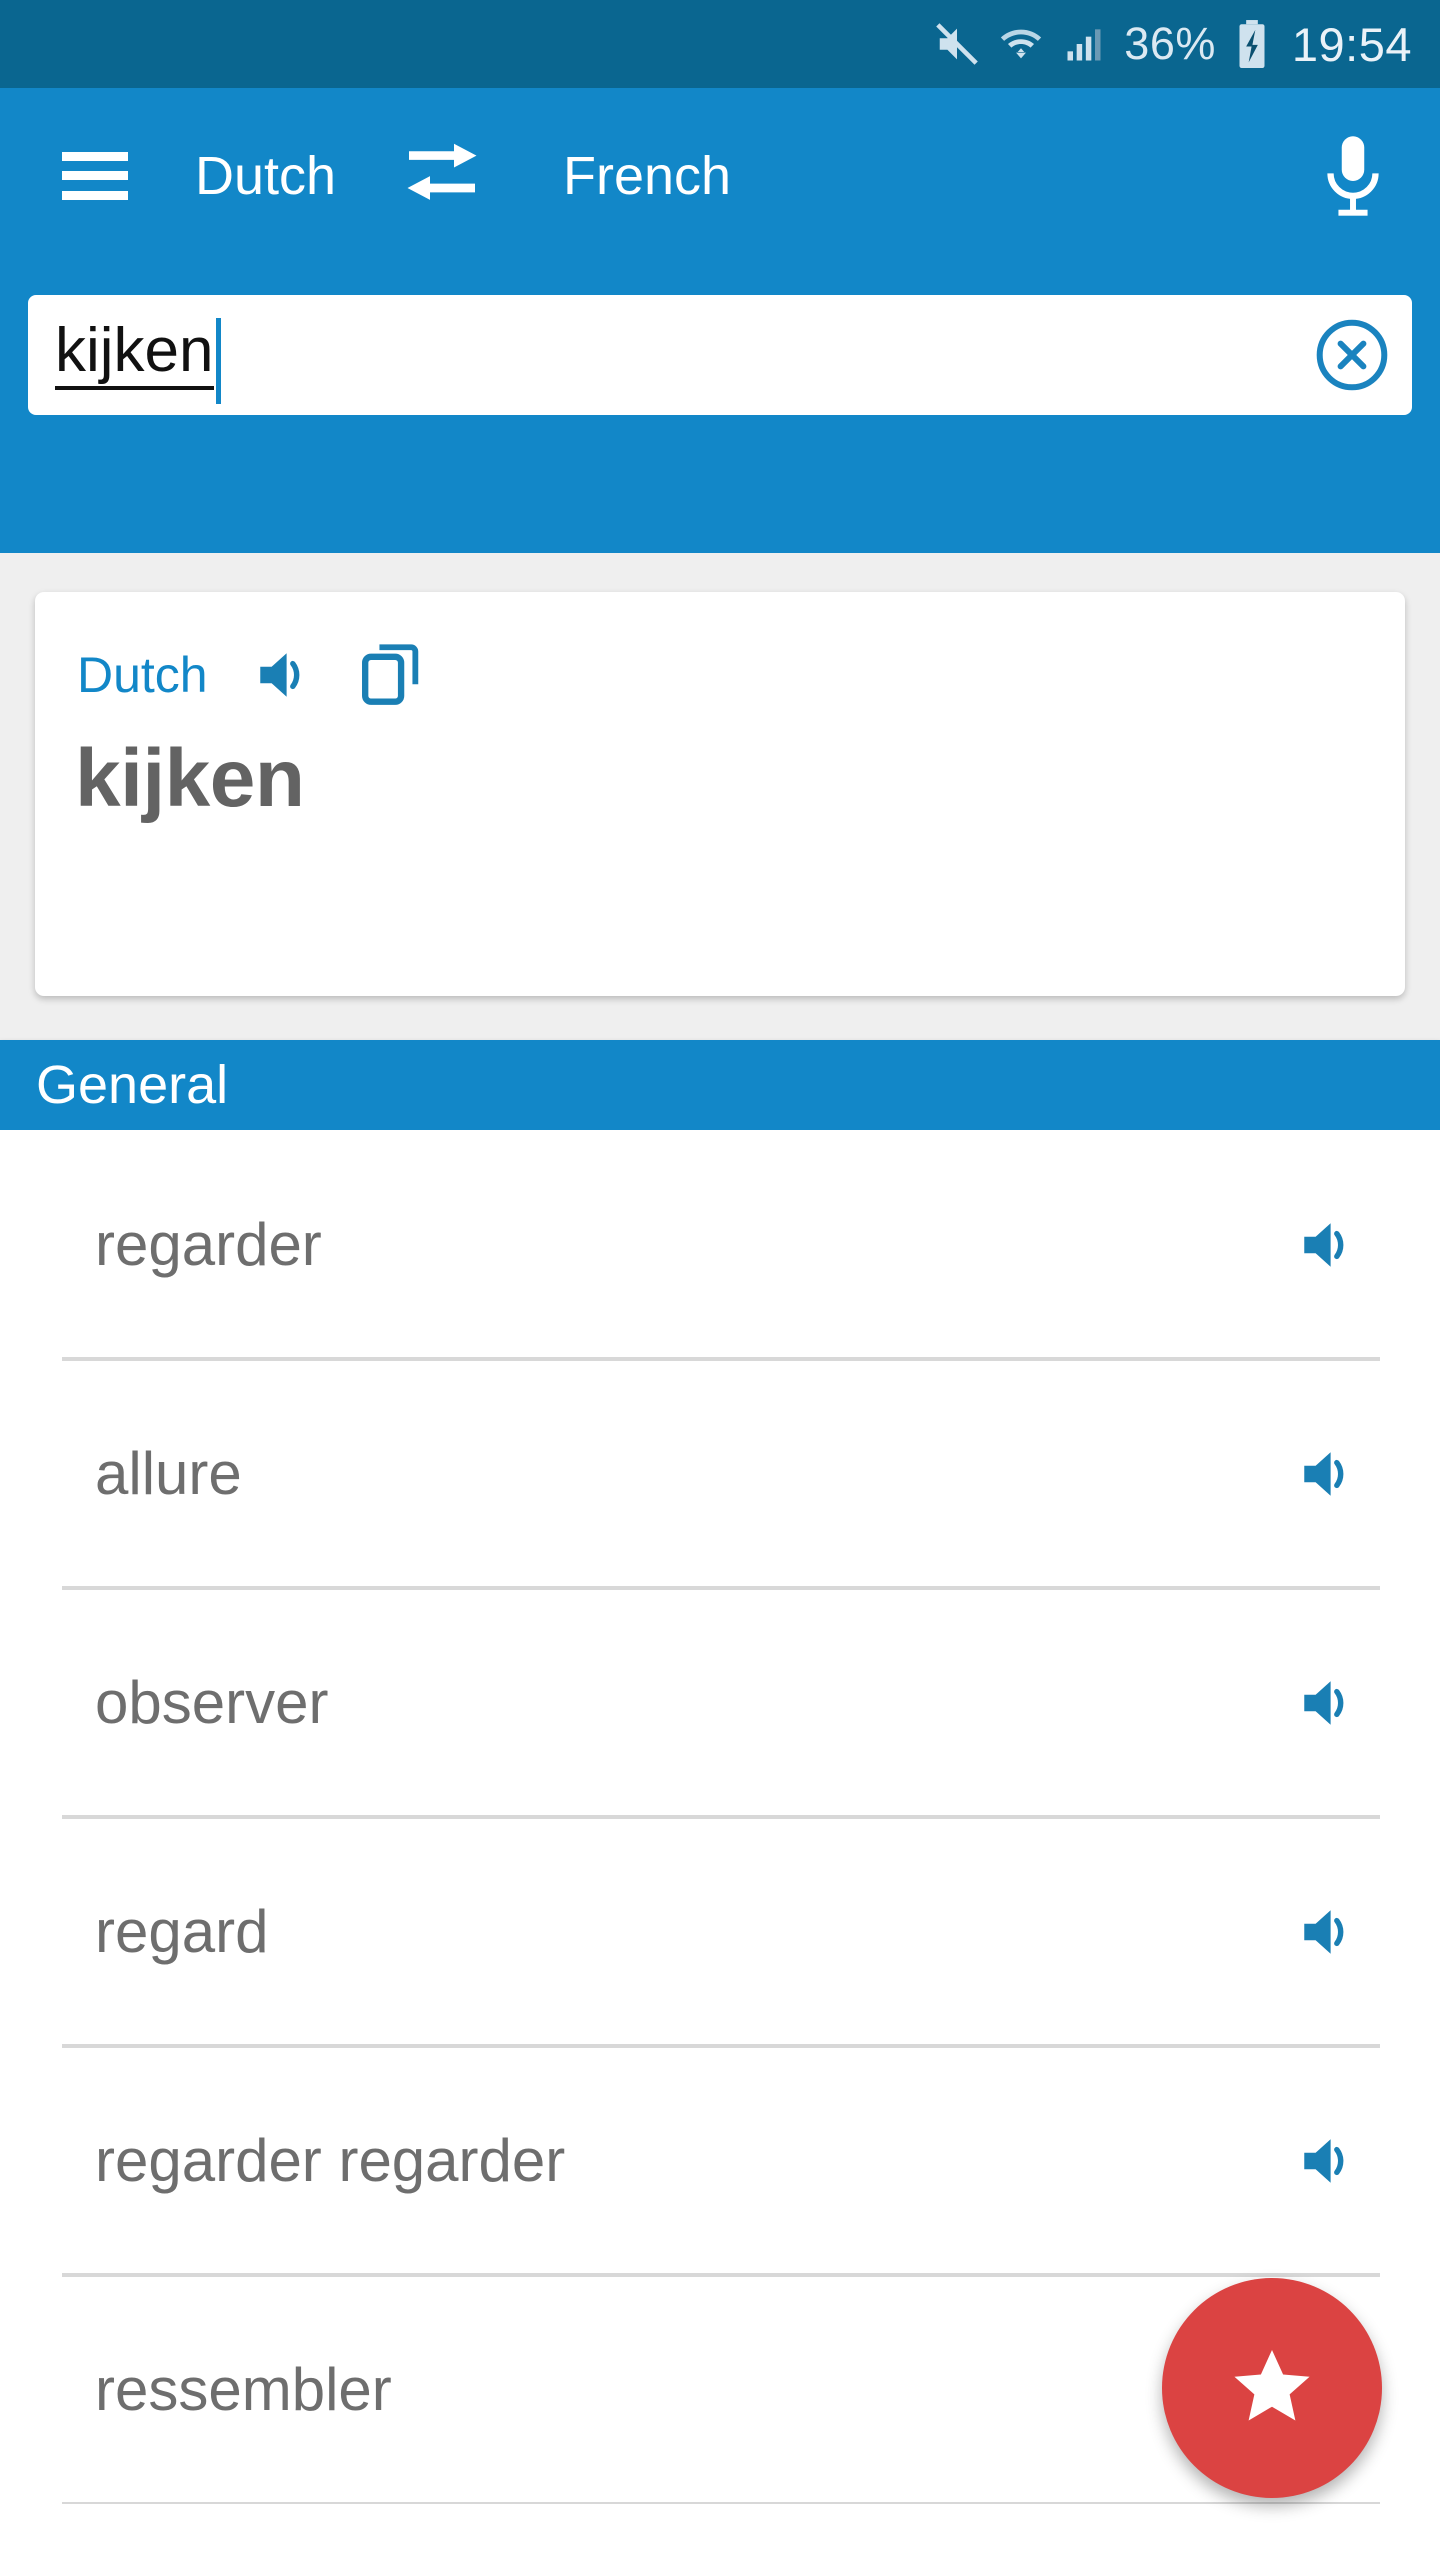  What do you see at coordinates (168, 1473) in the screenshot?
I see `translation-term: allure` at bounding box center [168, 1473].